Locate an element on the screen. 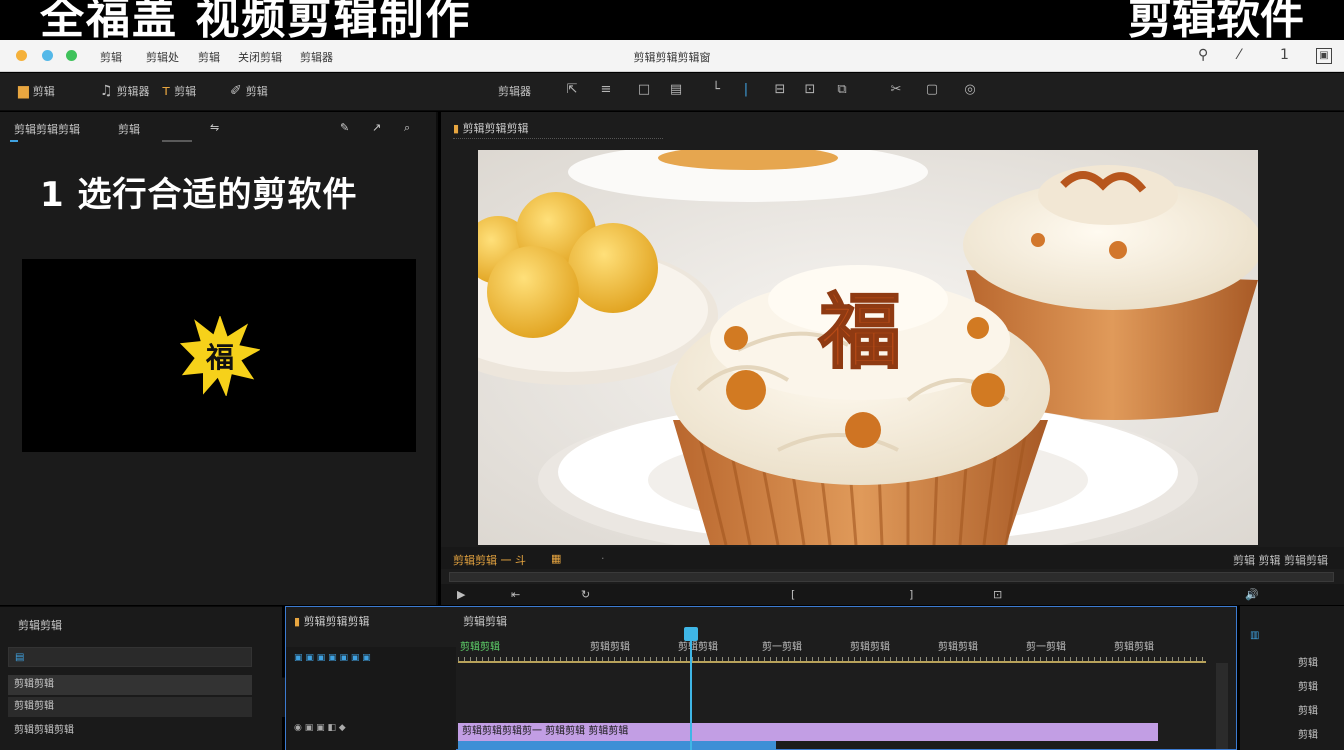  crop-icon: ⊡ is located at coordinates (810, 91).